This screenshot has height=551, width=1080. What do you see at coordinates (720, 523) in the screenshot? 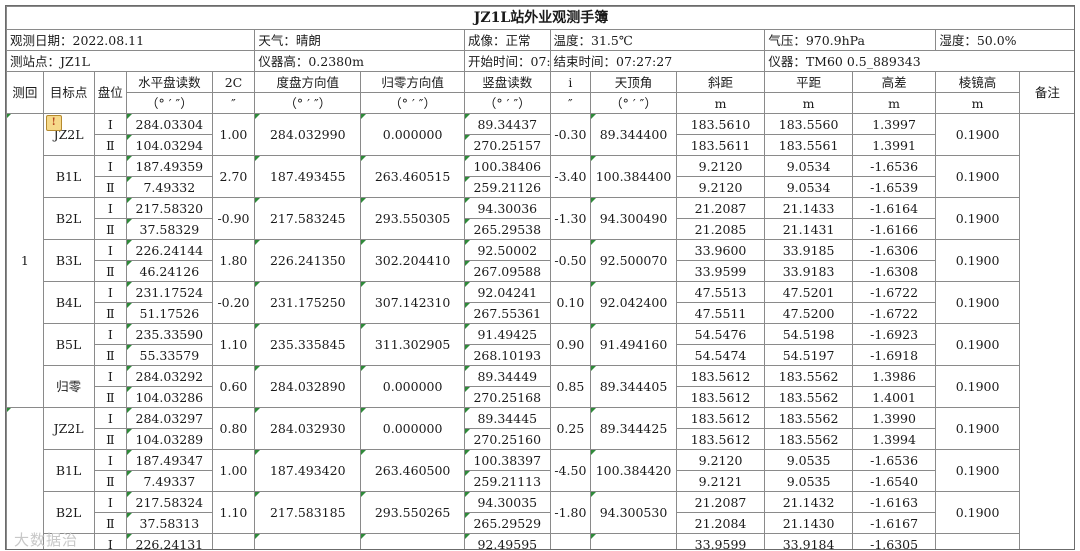
I see `slope-distance: 21.2084` at bounding box center [720, 523].